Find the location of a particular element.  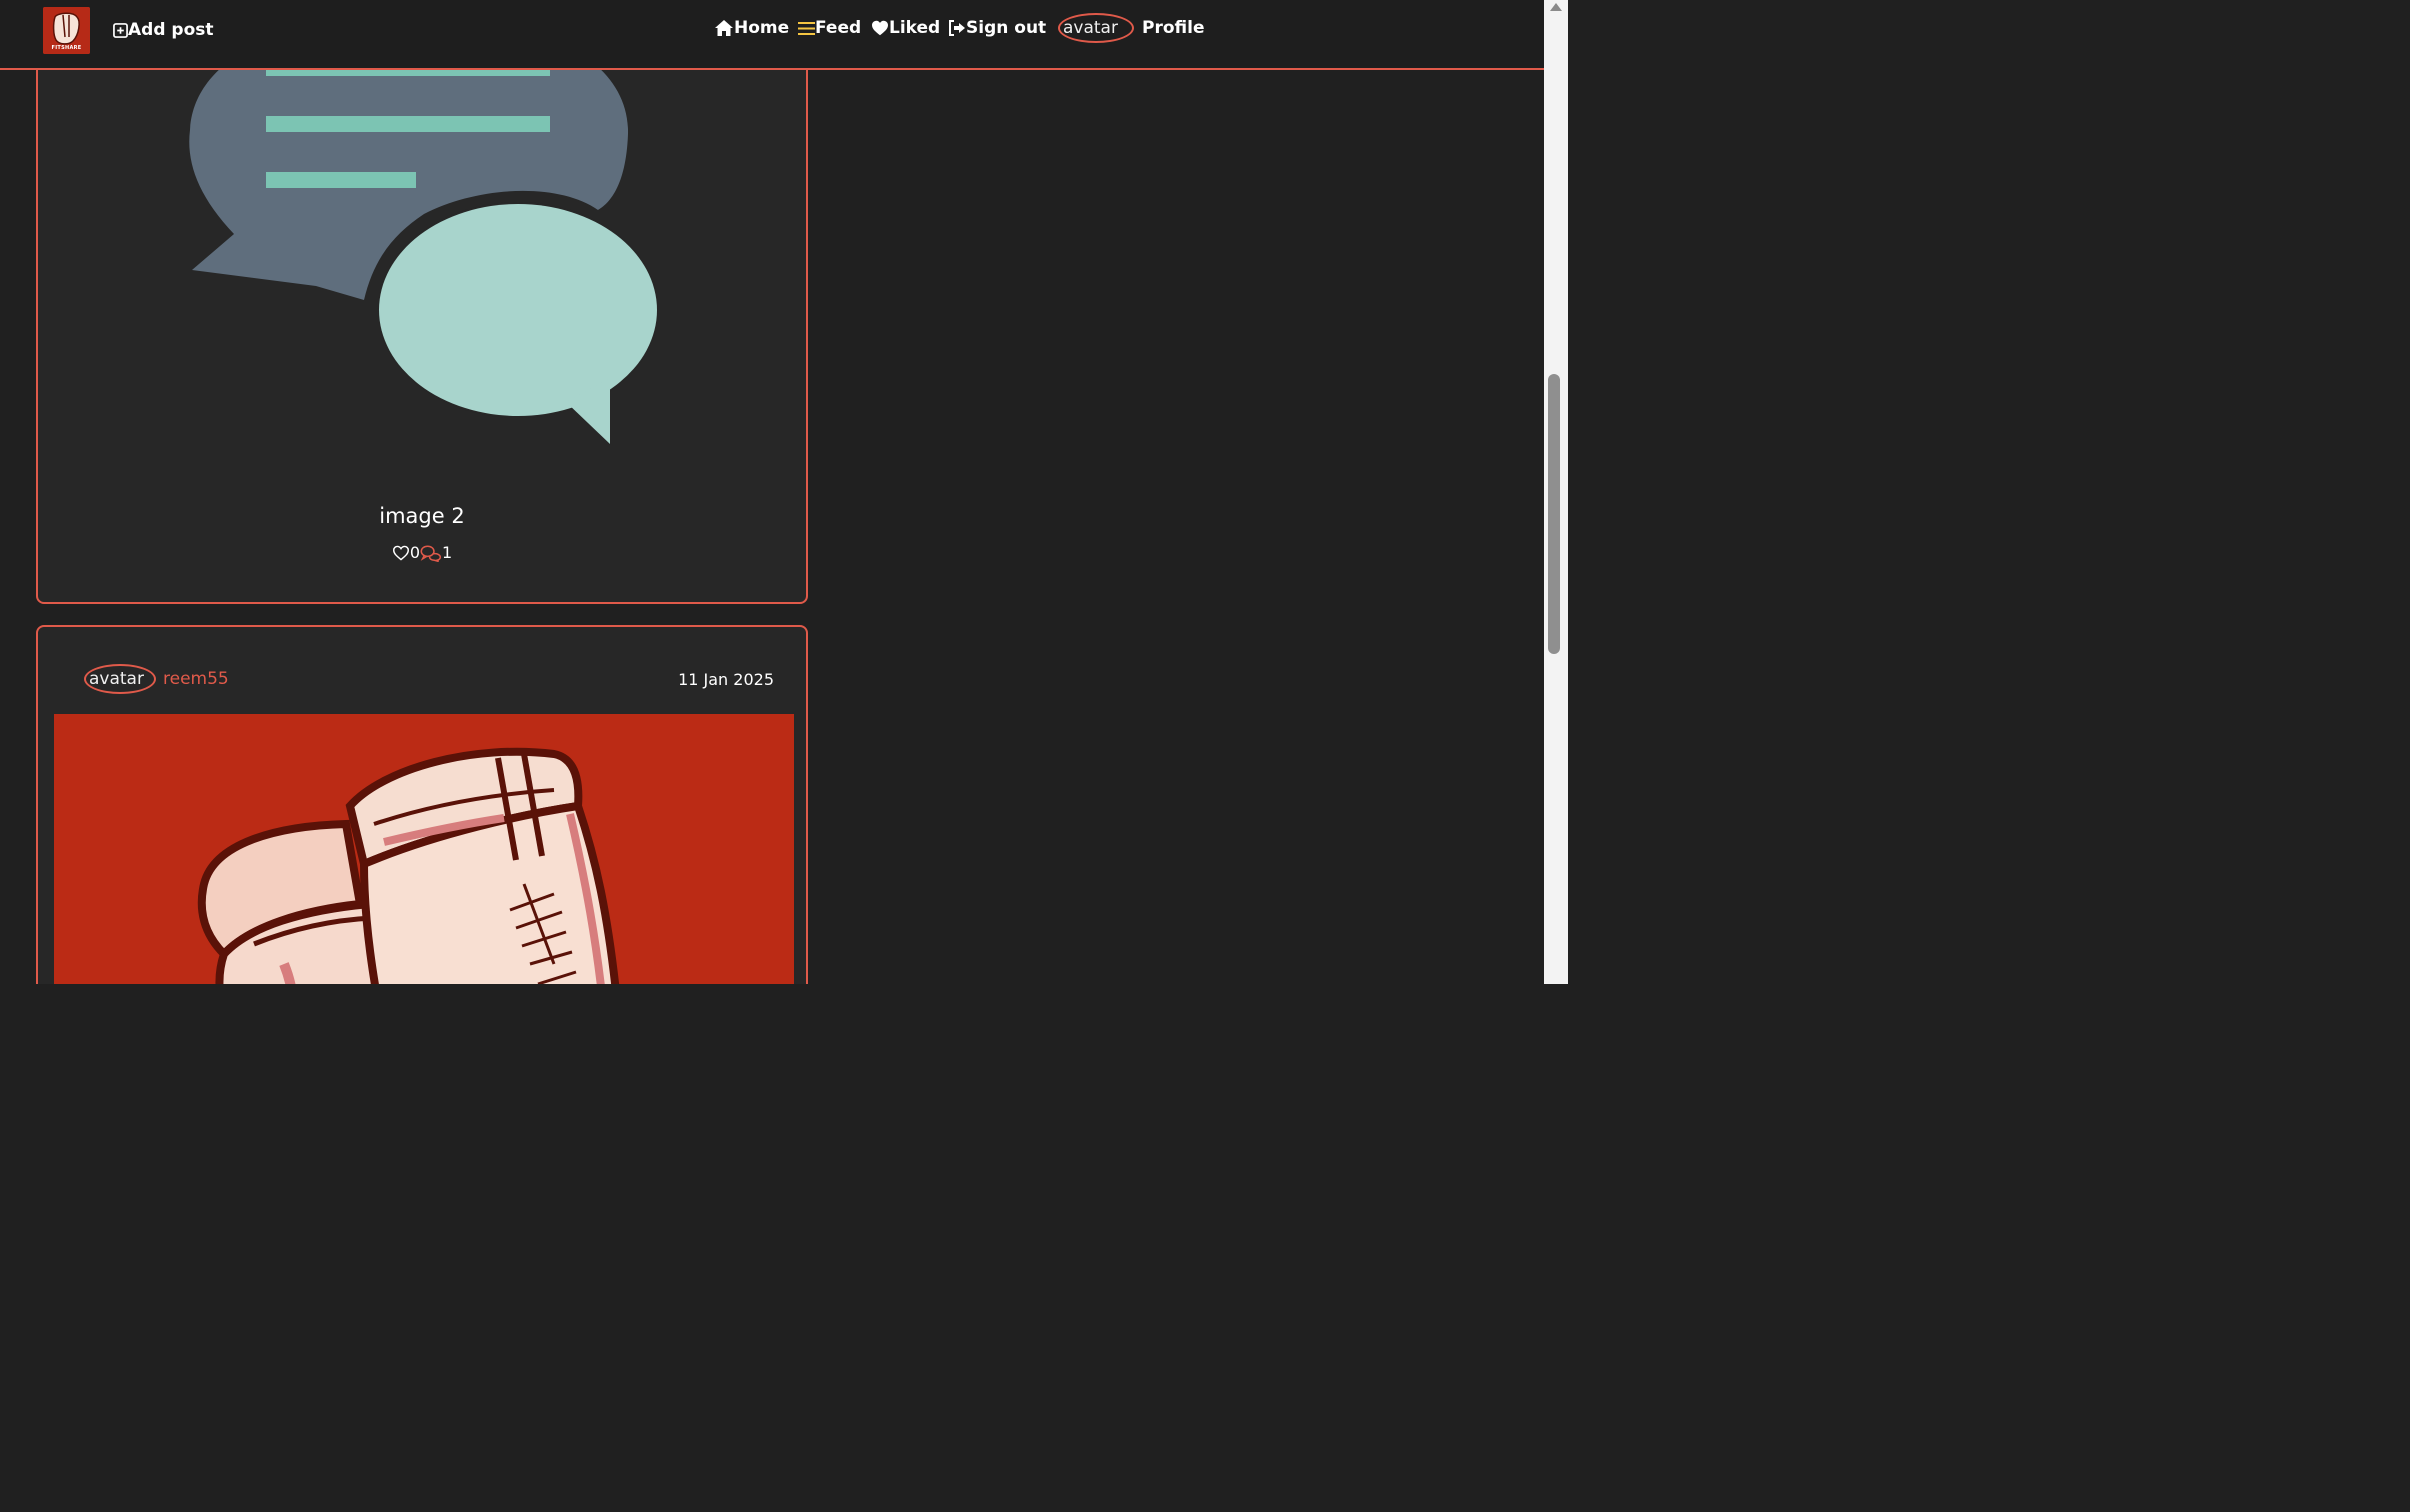

sign-out-icon is located at coordinates (957, 28).